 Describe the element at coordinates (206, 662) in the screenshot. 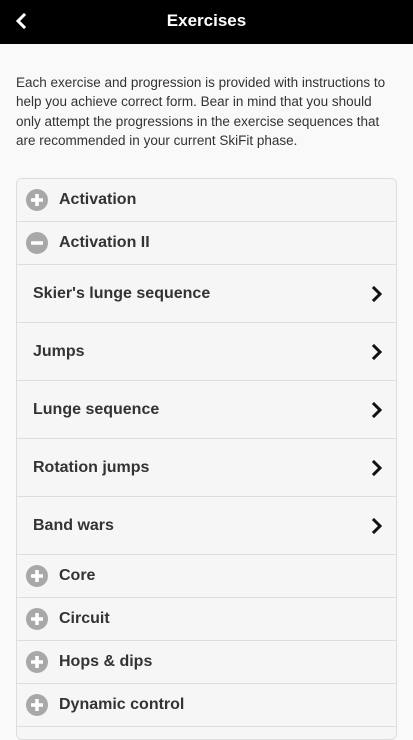

I see `category-hops-dips: Hops & dips` at that location.